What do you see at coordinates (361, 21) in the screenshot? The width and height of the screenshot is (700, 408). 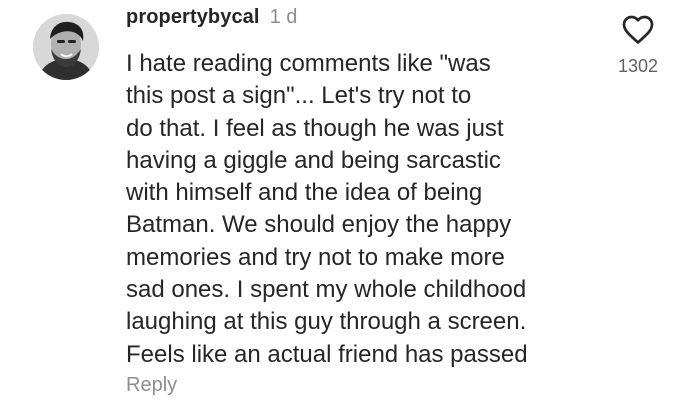 I see `comment-meta: propertybycal 1 d` at bounding box center [361, 21].